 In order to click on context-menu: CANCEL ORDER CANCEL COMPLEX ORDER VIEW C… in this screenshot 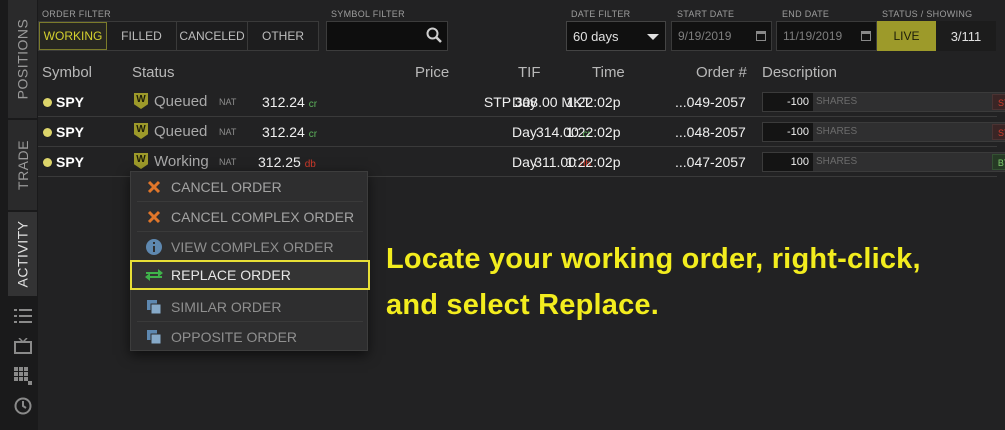, I will do `click(250, 261)`.